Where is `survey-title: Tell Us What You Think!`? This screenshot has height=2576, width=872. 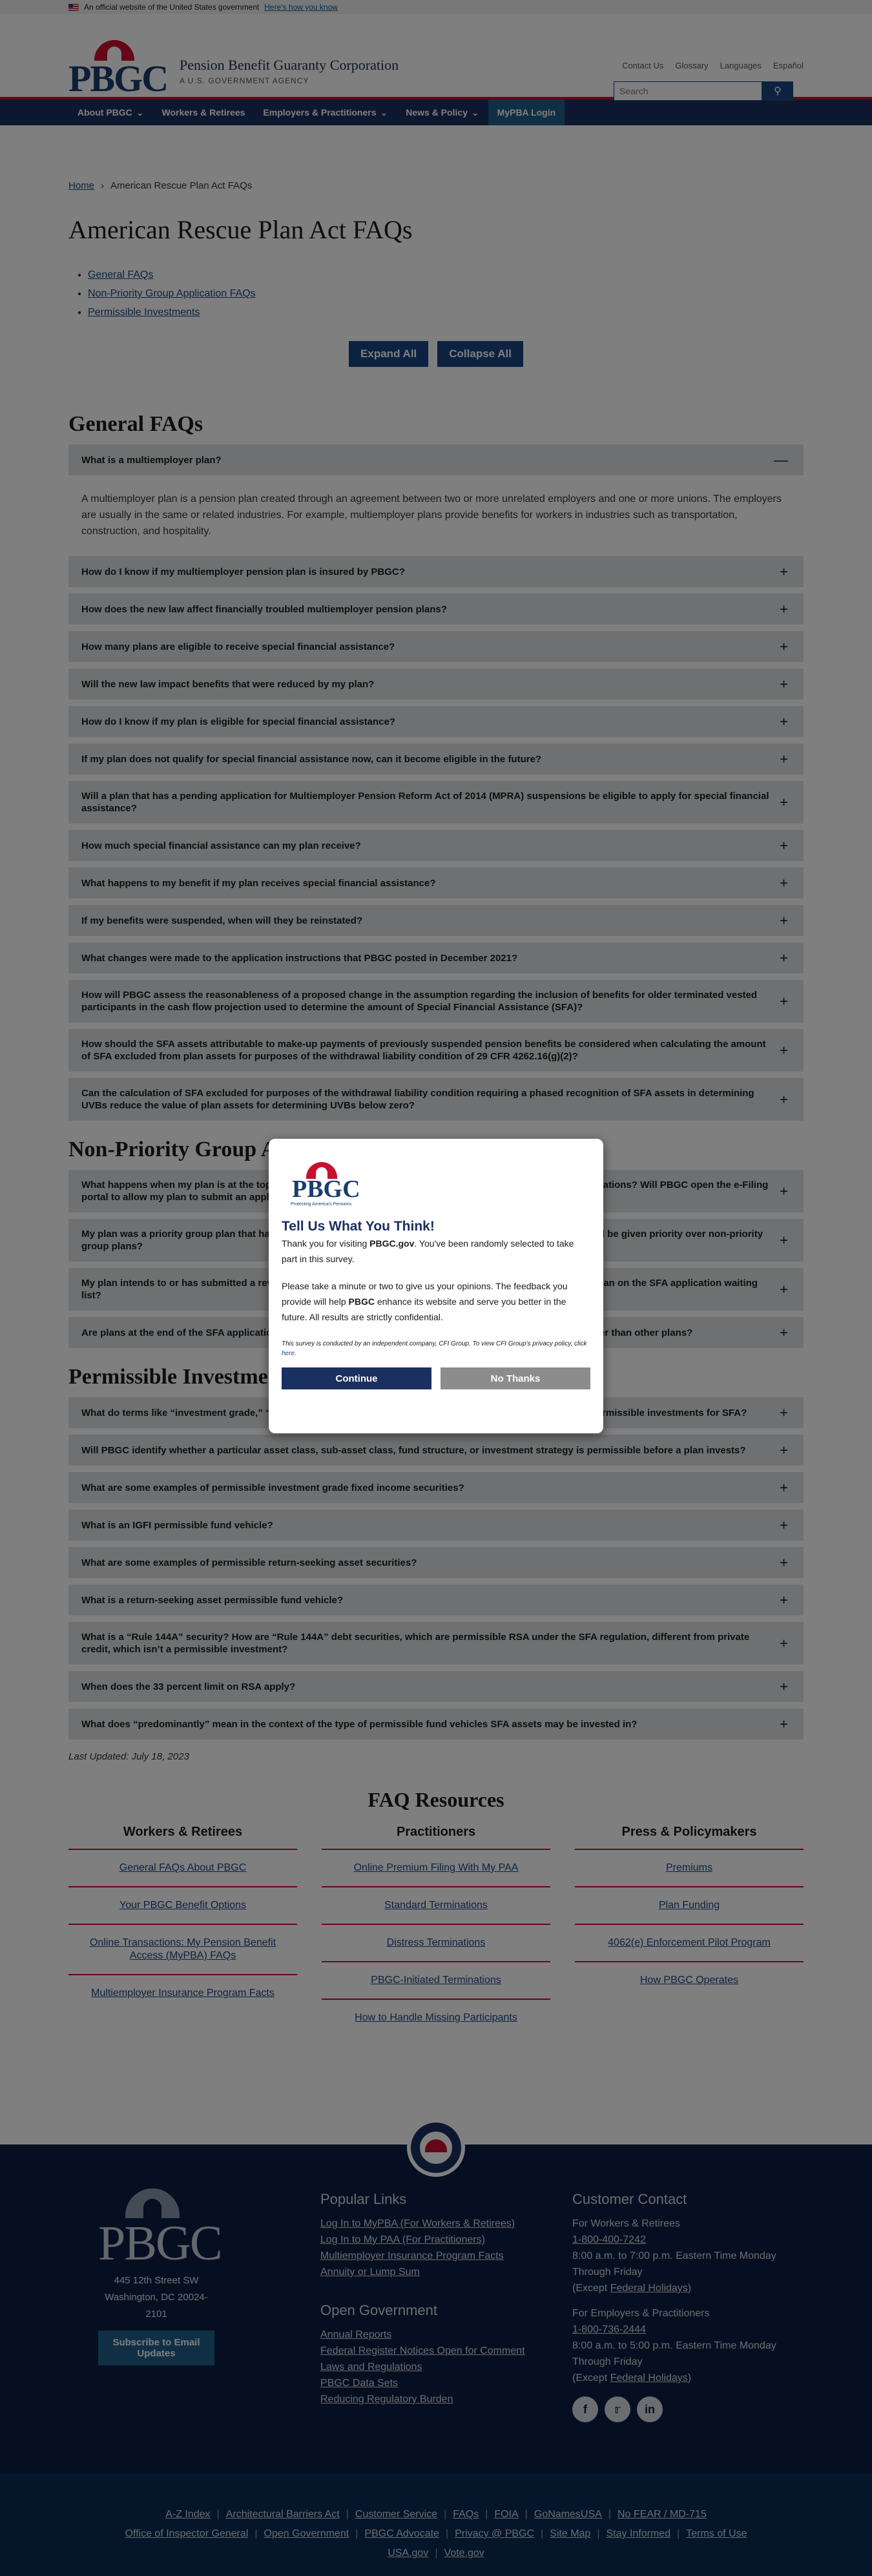 survey-title: Tell Us What You Think! is located at coordinates (359, 1226).